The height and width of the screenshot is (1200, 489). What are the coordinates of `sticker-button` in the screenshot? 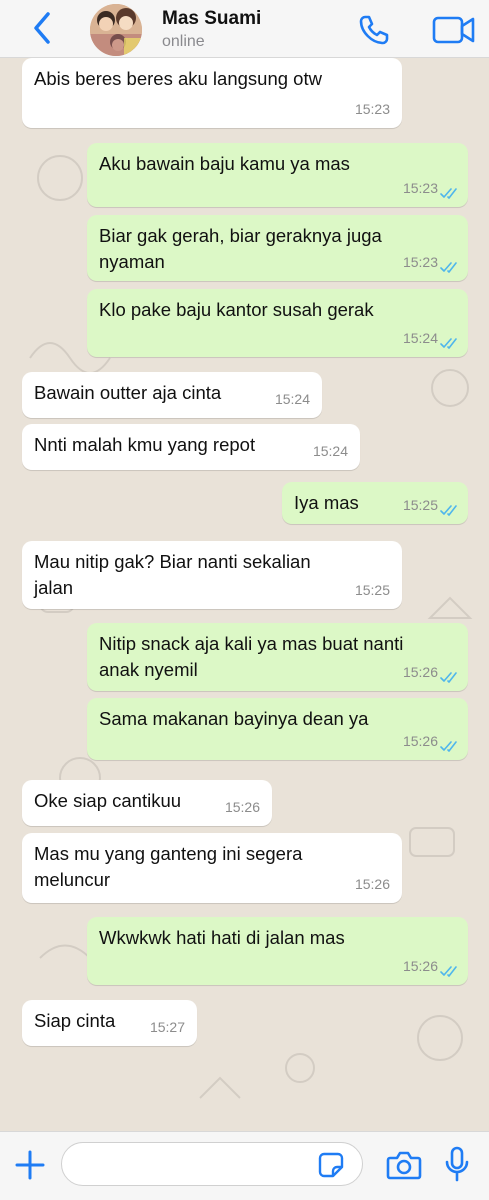 It's located at (331, 1165).